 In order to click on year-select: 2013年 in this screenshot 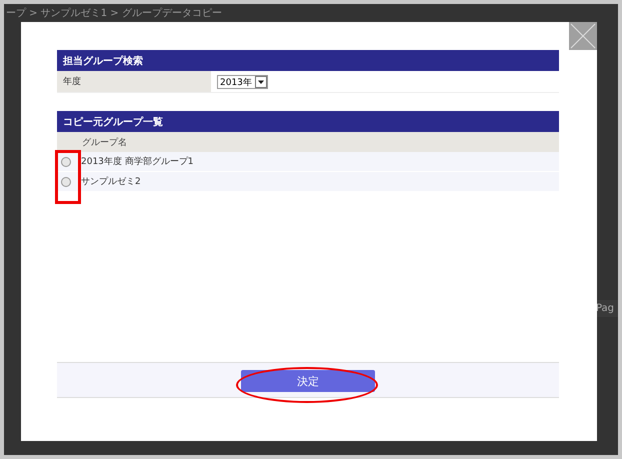, I will do `click(242, 82)`.